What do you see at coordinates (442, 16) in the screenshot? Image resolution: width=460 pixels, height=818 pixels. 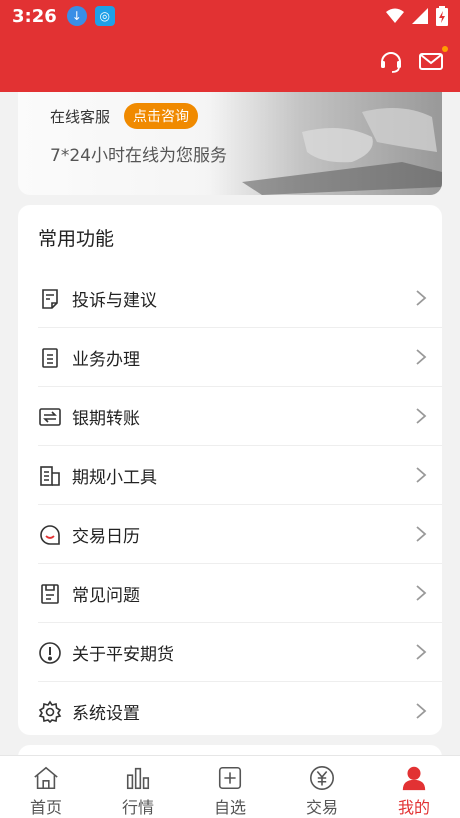 I see `battery-icon` at bounding box center [442, 16].